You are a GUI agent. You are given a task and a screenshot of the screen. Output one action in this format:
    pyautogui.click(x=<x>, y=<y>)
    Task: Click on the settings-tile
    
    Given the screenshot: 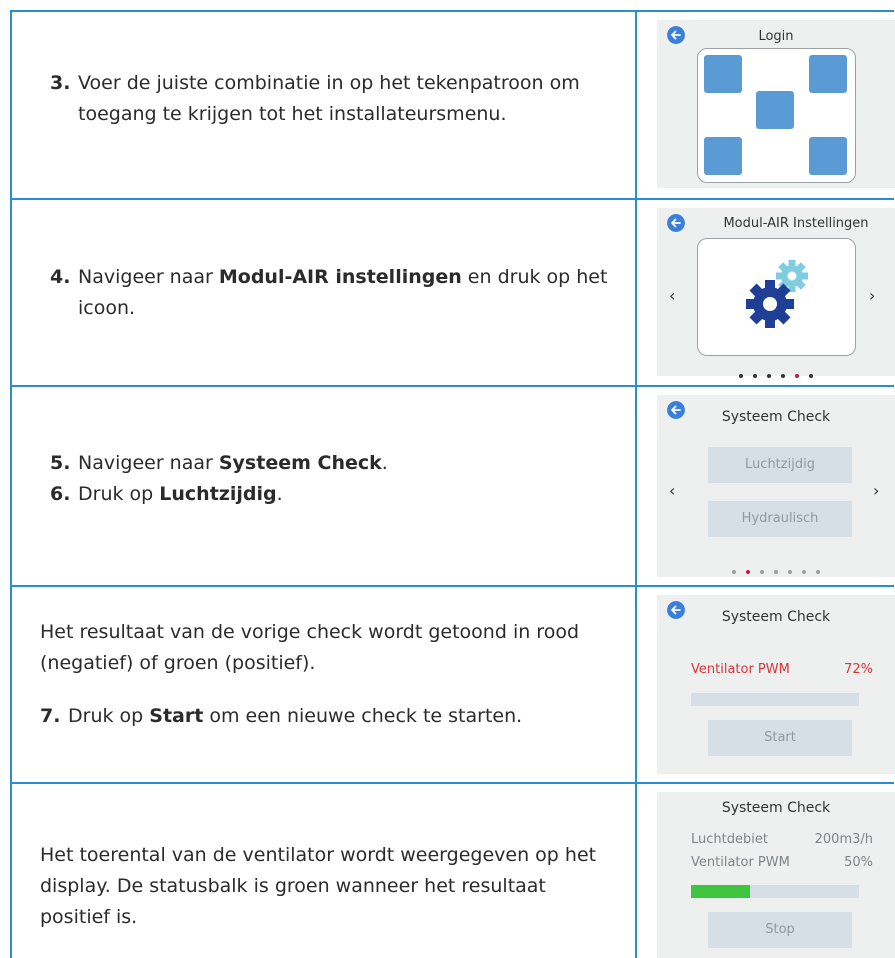 What is the action you would take?
    pyautogui.click(x=776, y=297)
    